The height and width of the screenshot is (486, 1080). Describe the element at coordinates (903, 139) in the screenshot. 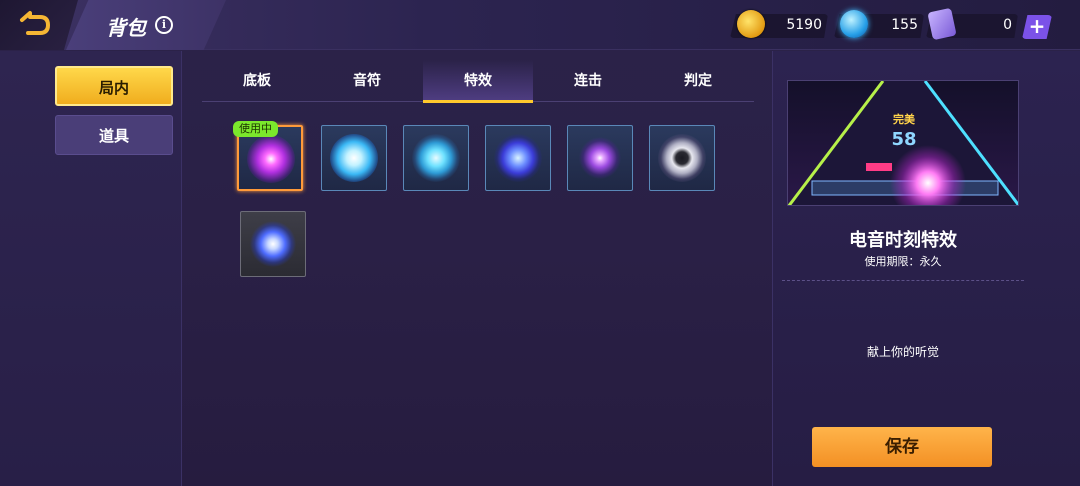

I see `preview-combo-text: 58` at that location.